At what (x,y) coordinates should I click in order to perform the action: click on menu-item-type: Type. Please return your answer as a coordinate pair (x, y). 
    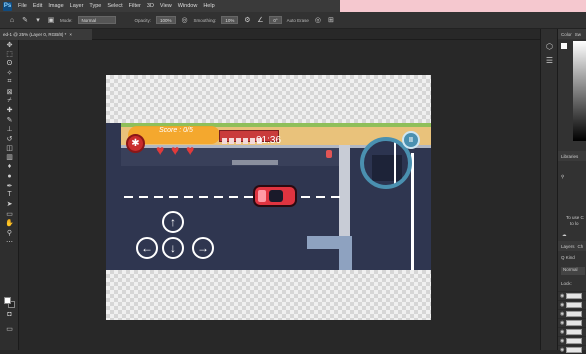
    Looking at the image, I should click on (95, 6).